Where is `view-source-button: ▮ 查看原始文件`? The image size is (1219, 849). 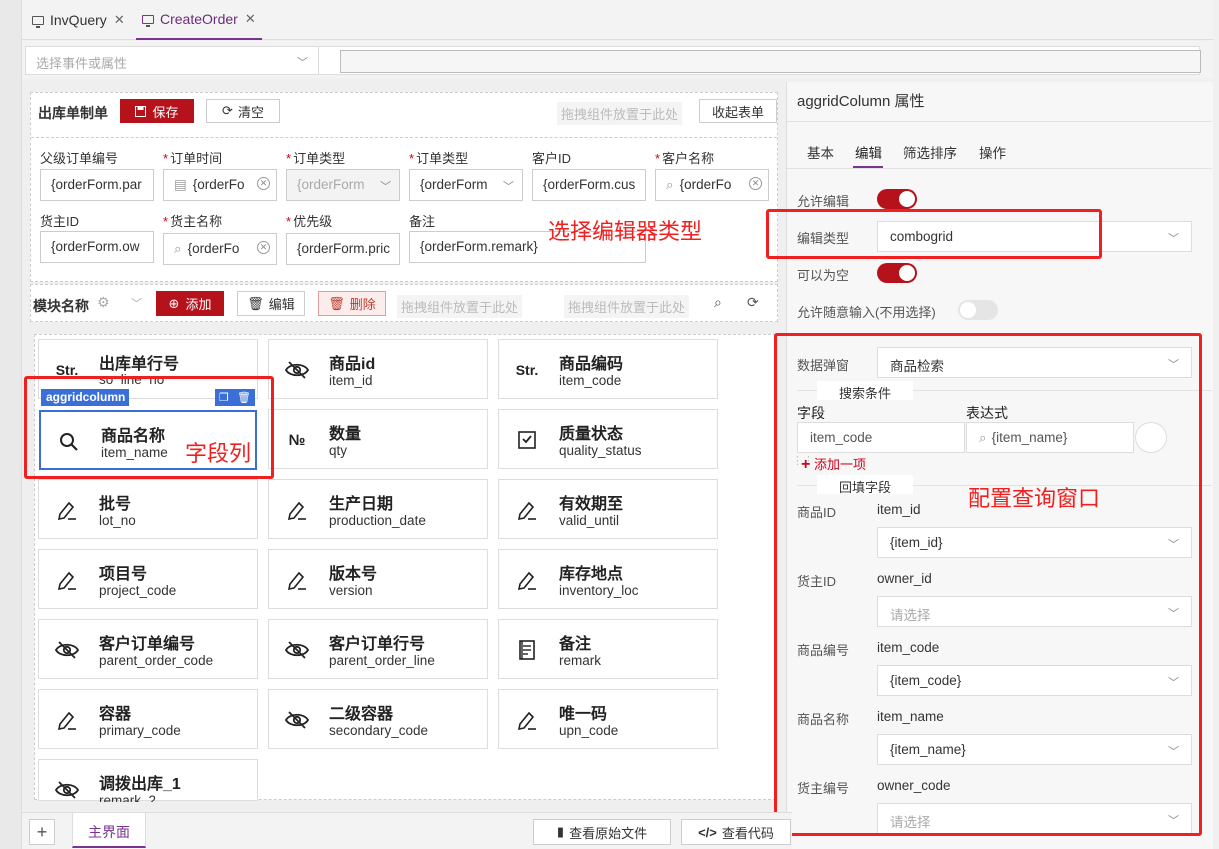 view-source-button: ▮ 查看原始文件 is located at coordinates (602, 832).